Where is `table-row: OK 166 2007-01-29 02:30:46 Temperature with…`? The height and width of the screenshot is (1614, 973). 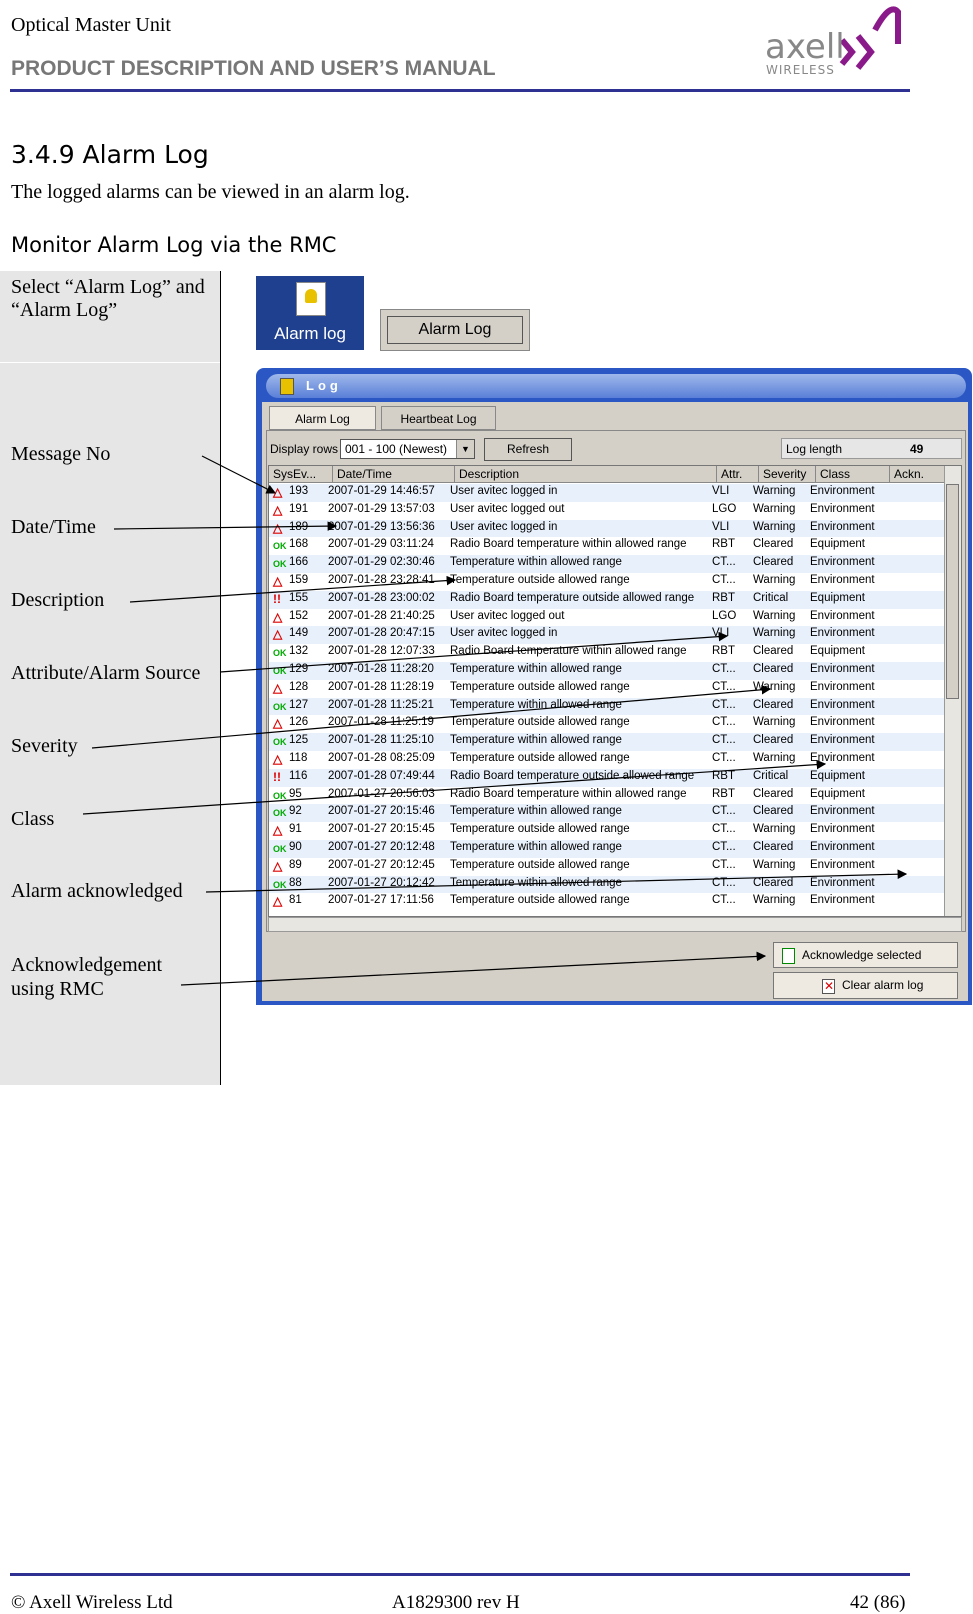
table-row: OK 166 2007-01-29 02:30:46 Temperature with… is located at coordinates (607, 564).